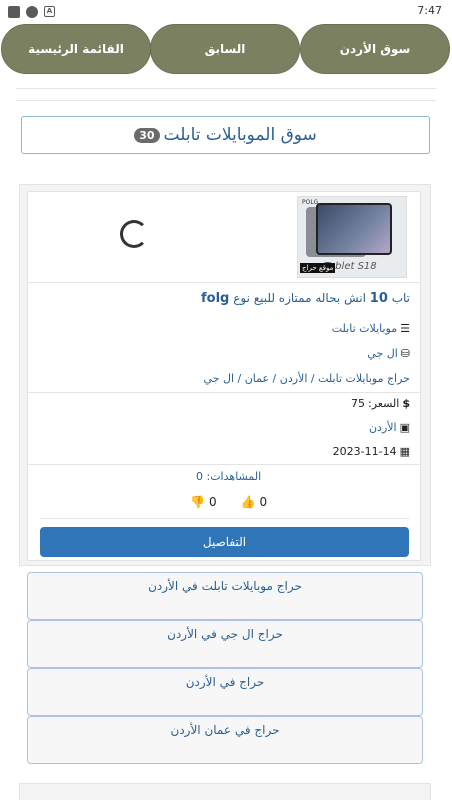 The height and width of the screenshot is (800, 452). Describe the element at coordinates (378, 298) in the screenshot. I see `title-number: 10` at that location.